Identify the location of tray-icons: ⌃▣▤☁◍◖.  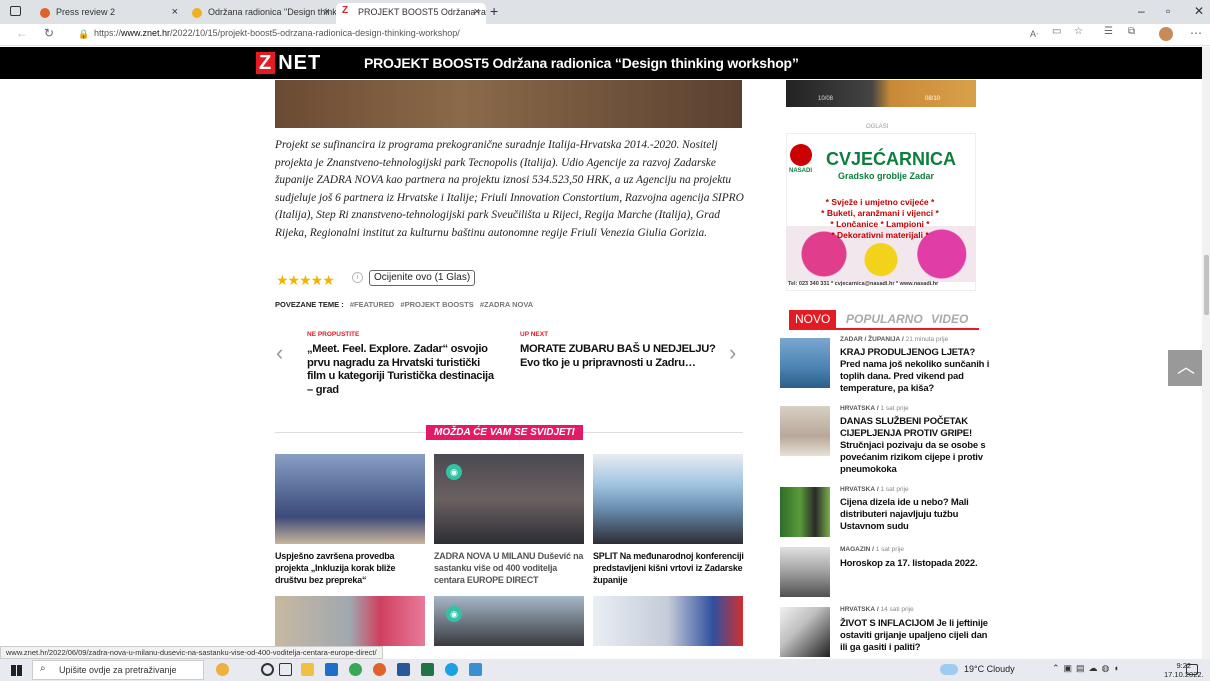
(1087, 668).